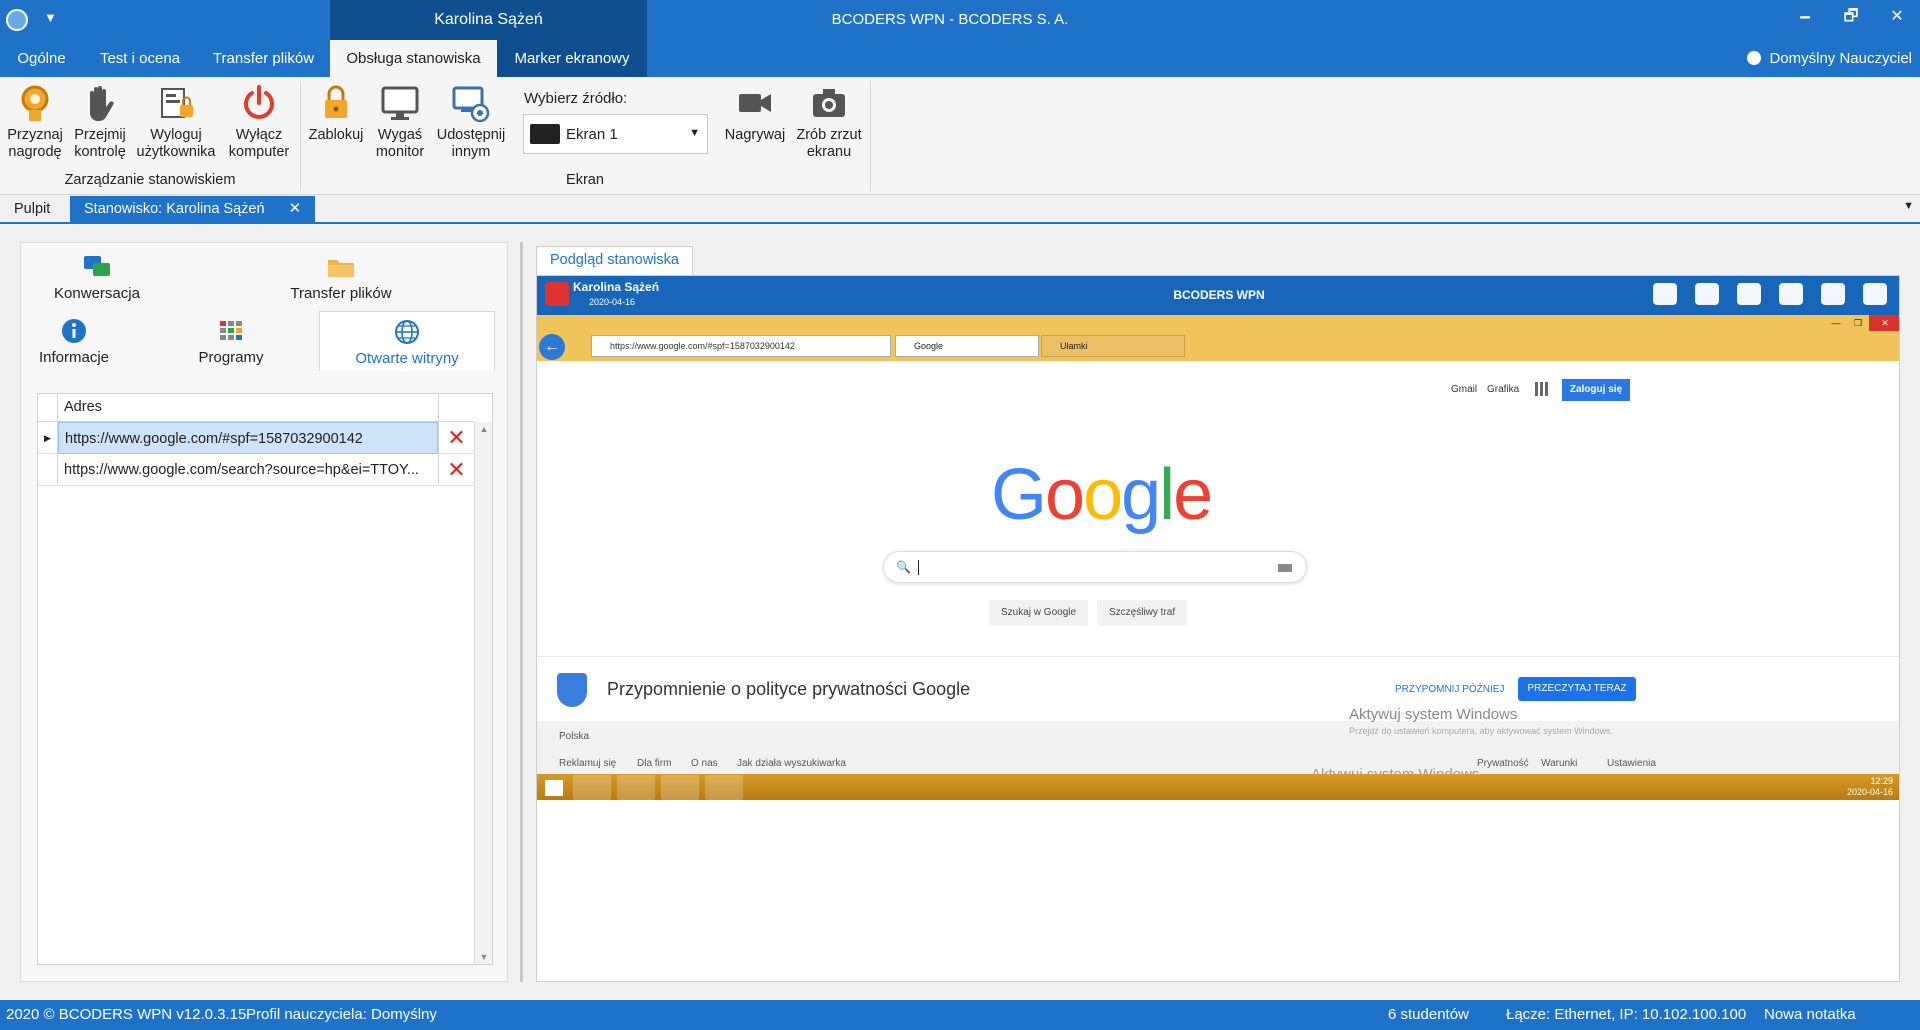  Describe the element at coordinates (407, 332) in the screenshot. I see `globe-icon` at that location.